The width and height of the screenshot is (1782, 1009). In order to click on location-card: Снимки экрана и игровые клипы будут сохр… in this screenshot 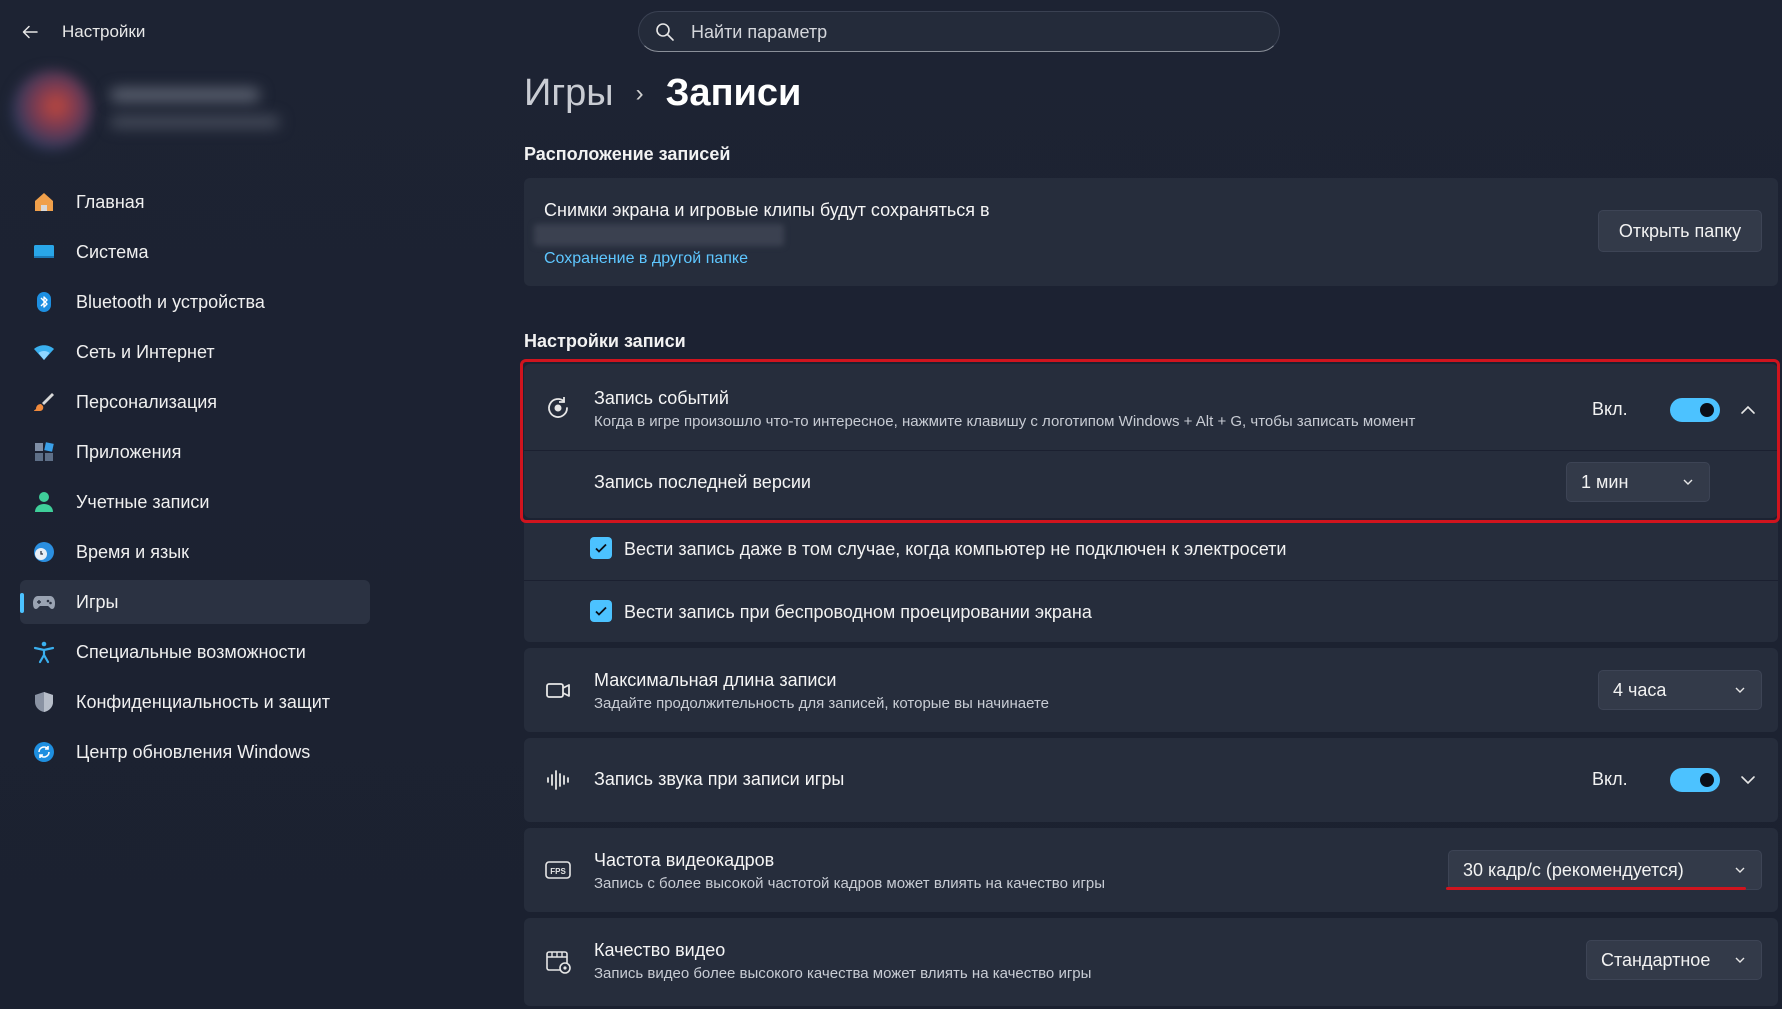, I will do `click(1151, 232)`.